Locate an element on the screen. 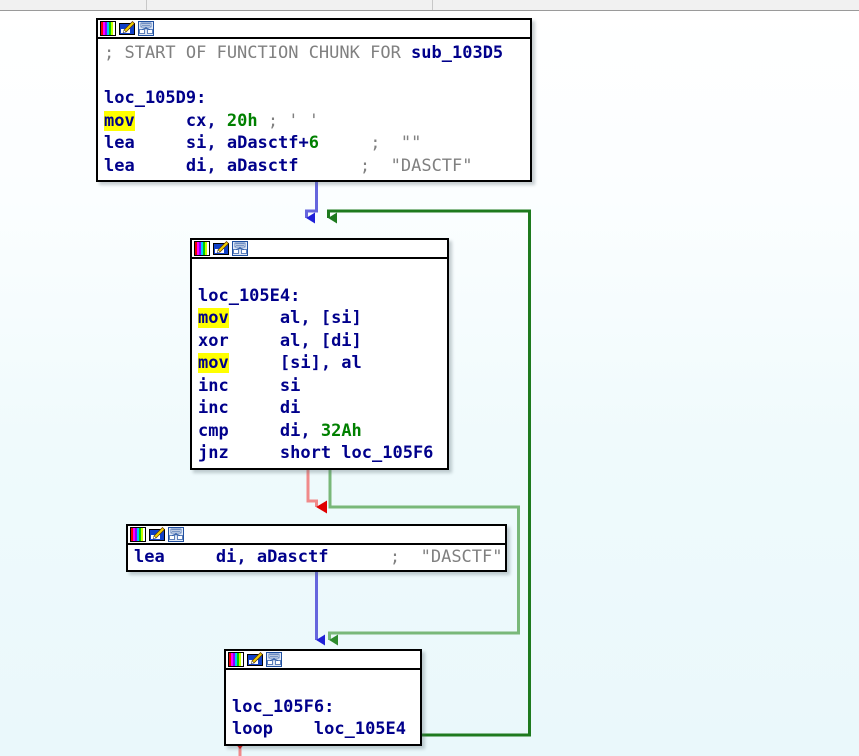 The height and width of the screenshot is (756, 859). instruction-line: jnz short loc_105F6 is located at coordinates (319, 453).